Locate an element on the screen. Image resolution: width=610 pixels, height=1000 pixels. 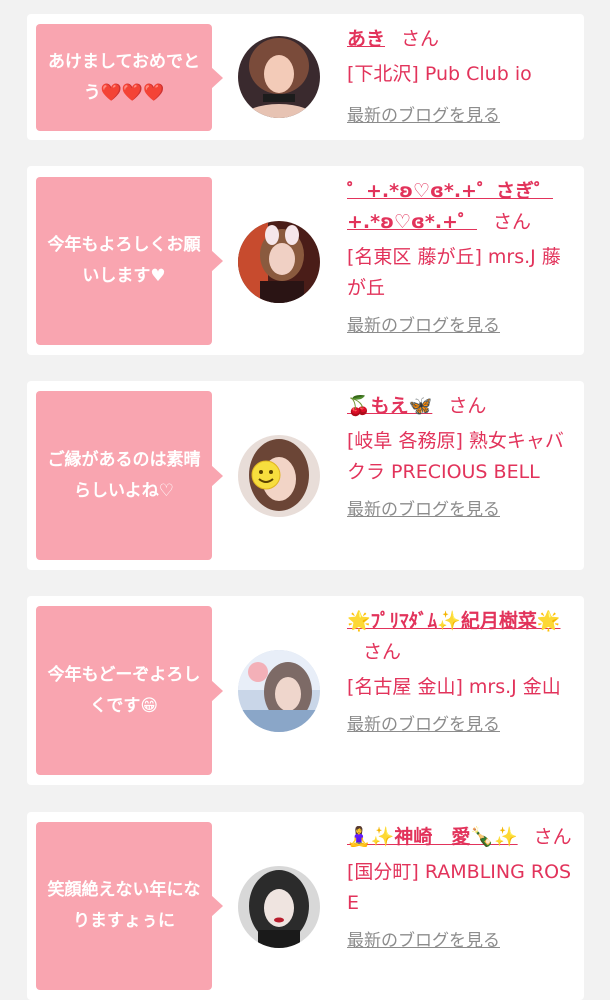
shop-info: [岐阜 各務原] 熟女キャバクラ PRECIOUS BELL is located at coordinates (455, 456).